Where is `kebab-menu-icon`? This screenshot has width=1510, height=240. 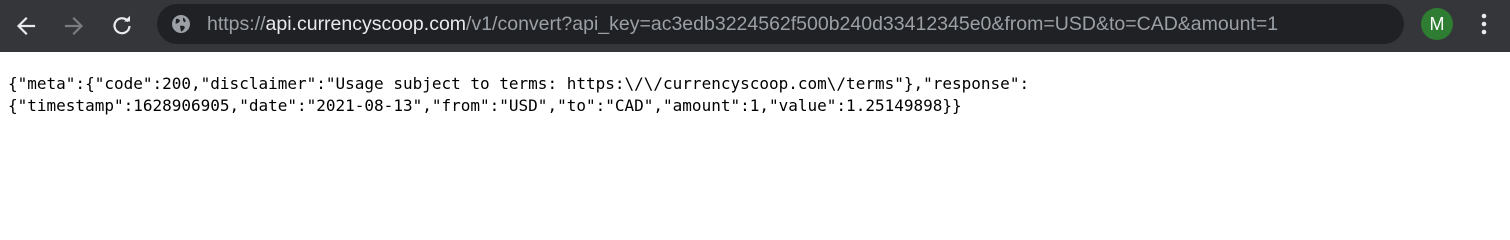 kebab-menu-icon is located at coordinates (1484, 24).